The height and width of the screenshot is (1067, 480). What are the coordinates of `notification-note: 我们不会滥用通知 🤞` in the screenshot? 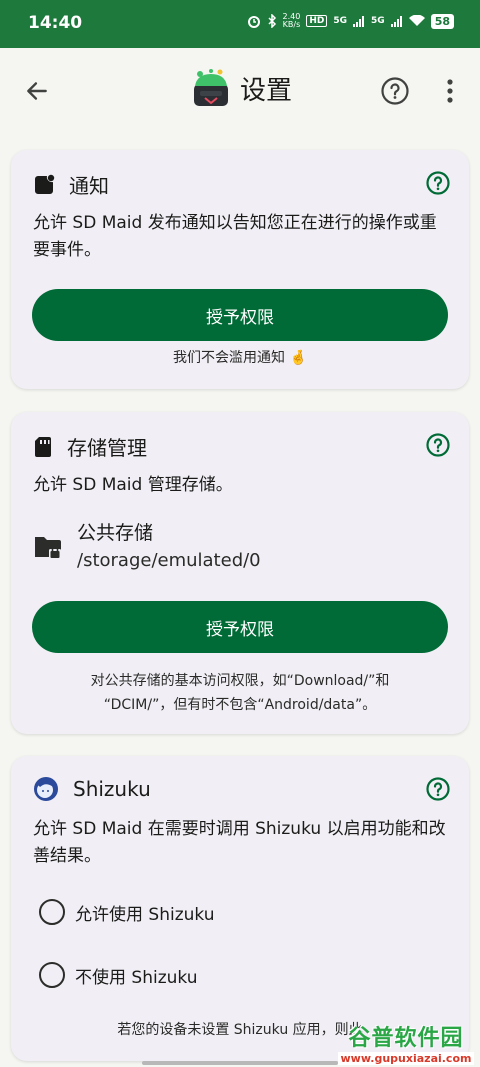 It's located at (240, 358).